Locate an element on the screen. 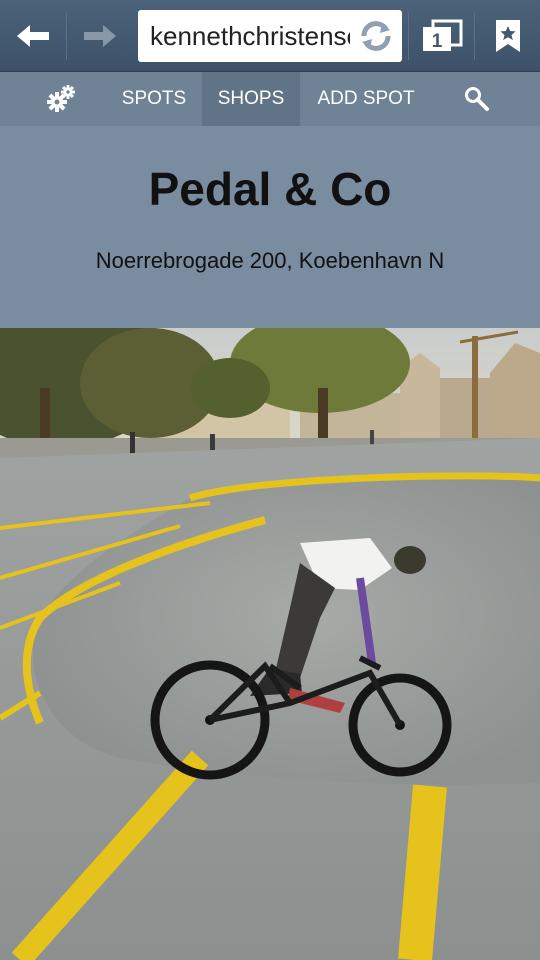 The image size is (540, 960). bookmark-button is located at coordinates (508, 35).